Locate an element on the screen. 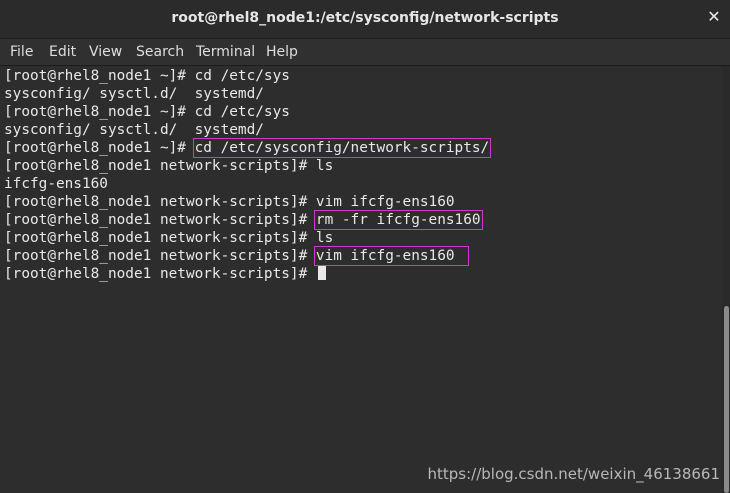 This screenshot has height=493, width=730. close-icon: ✕ is located at coordinates (714, 17).